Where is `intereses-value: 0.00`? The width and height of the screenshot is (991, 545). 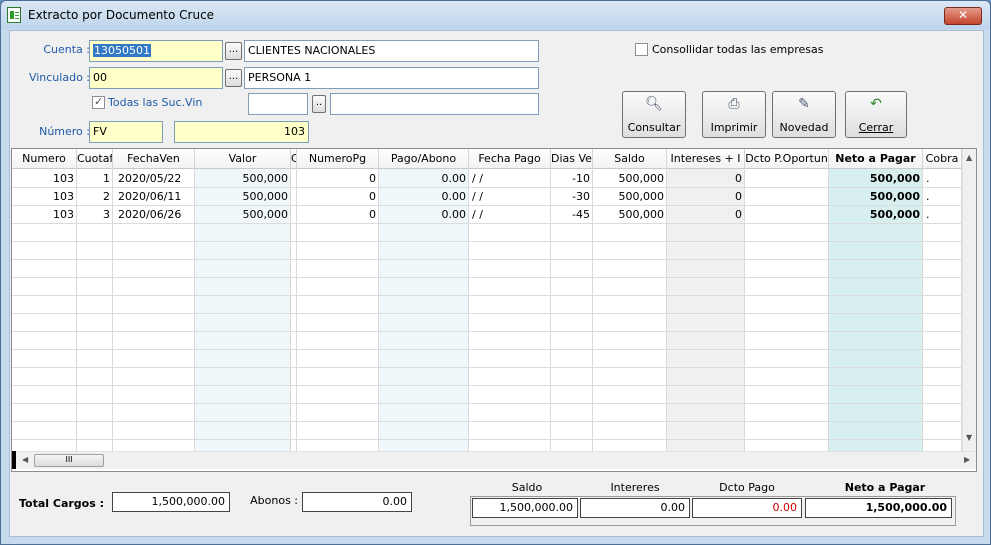 intereses-value: 0.00 is located at coordinates (635, 508).